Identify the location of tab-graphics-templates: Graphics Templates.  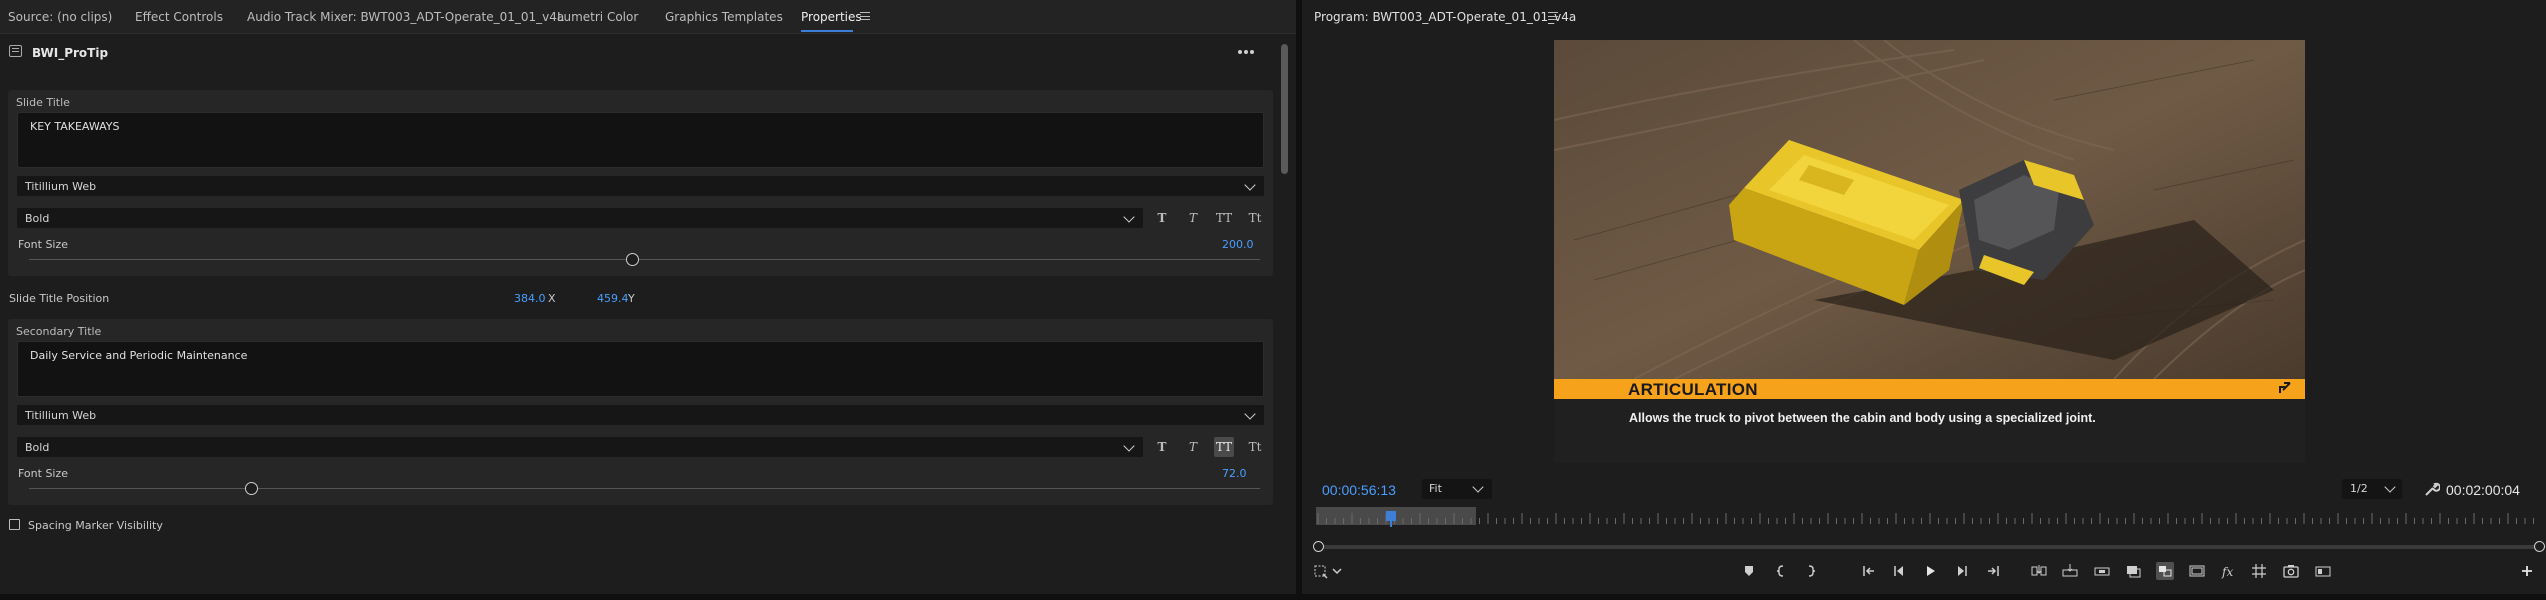
(724, 17).